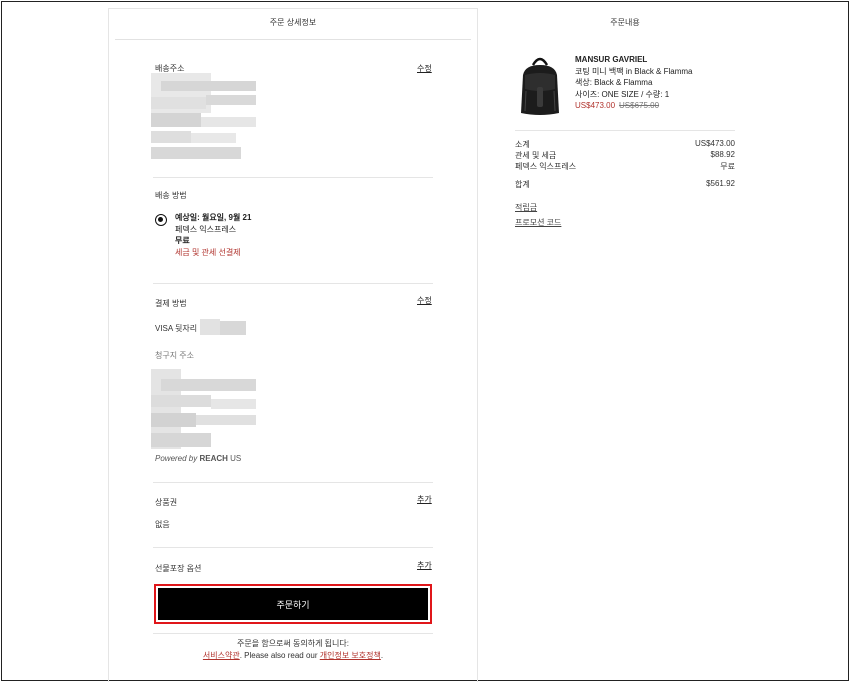 The height and width of the screenshot is (682, 850). Describe the element at coordinates (526, 207) in the screenshot. I see `store-credit-link: 적립금` at that location.